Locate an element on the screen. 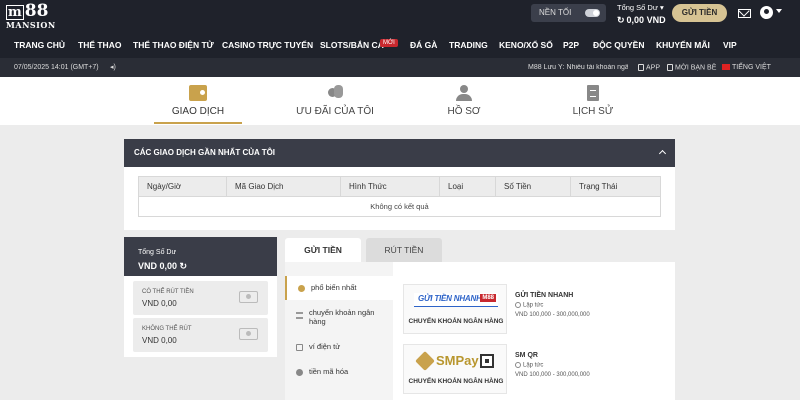  method-crypto: tiền mã hóa is located at coordinates (339, 374).